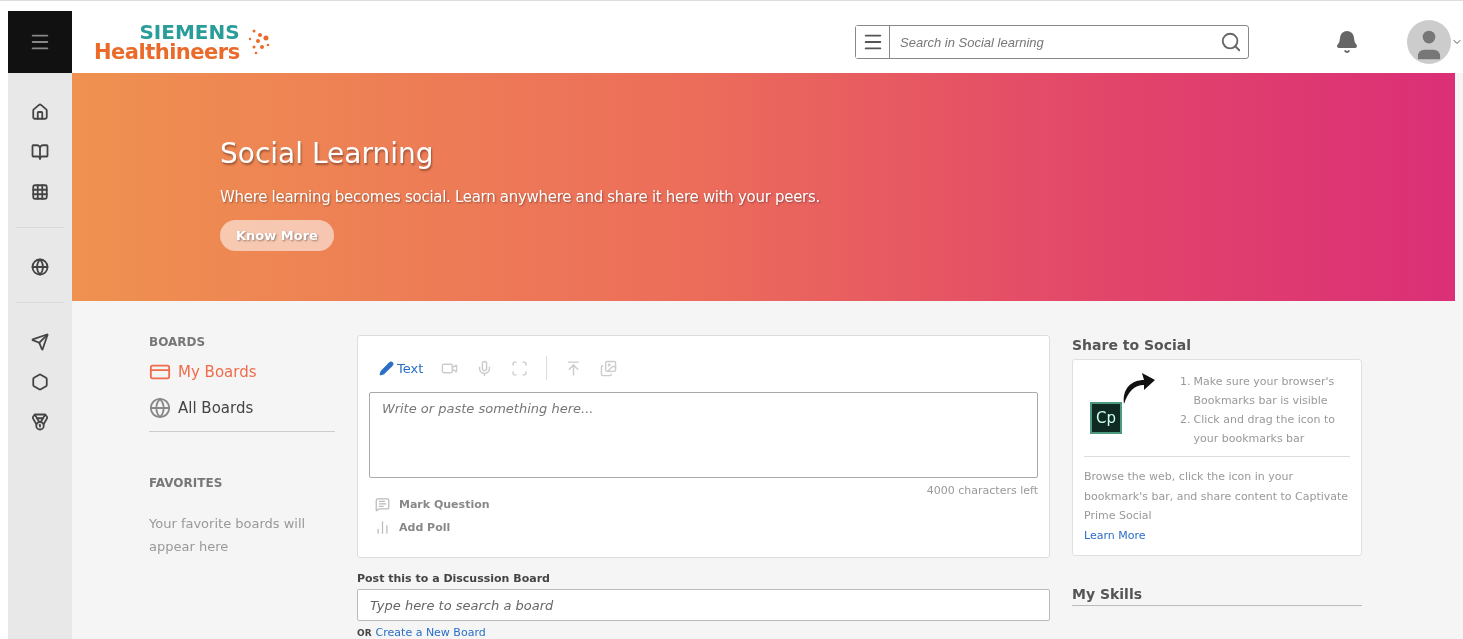  I want to click on notification-button, so click(1347, 42).